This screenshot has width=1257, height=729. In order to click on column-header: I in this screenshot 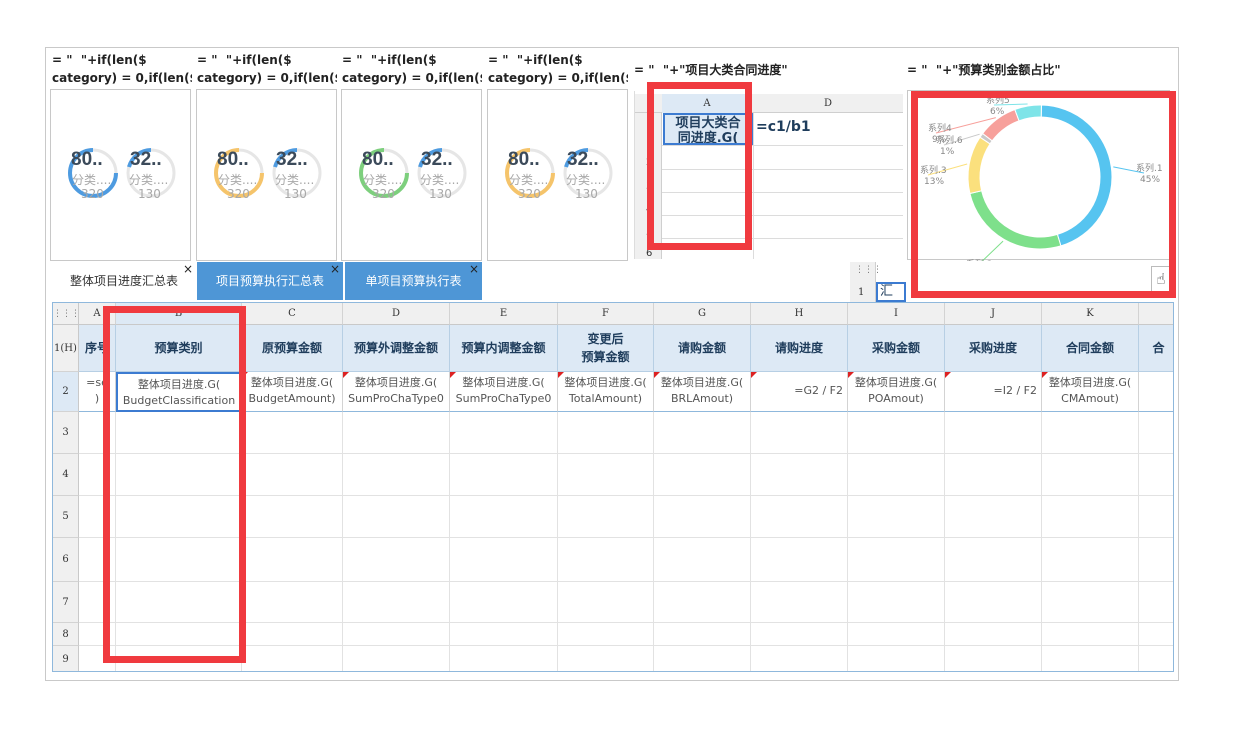, I will do `click(896, 314)`.